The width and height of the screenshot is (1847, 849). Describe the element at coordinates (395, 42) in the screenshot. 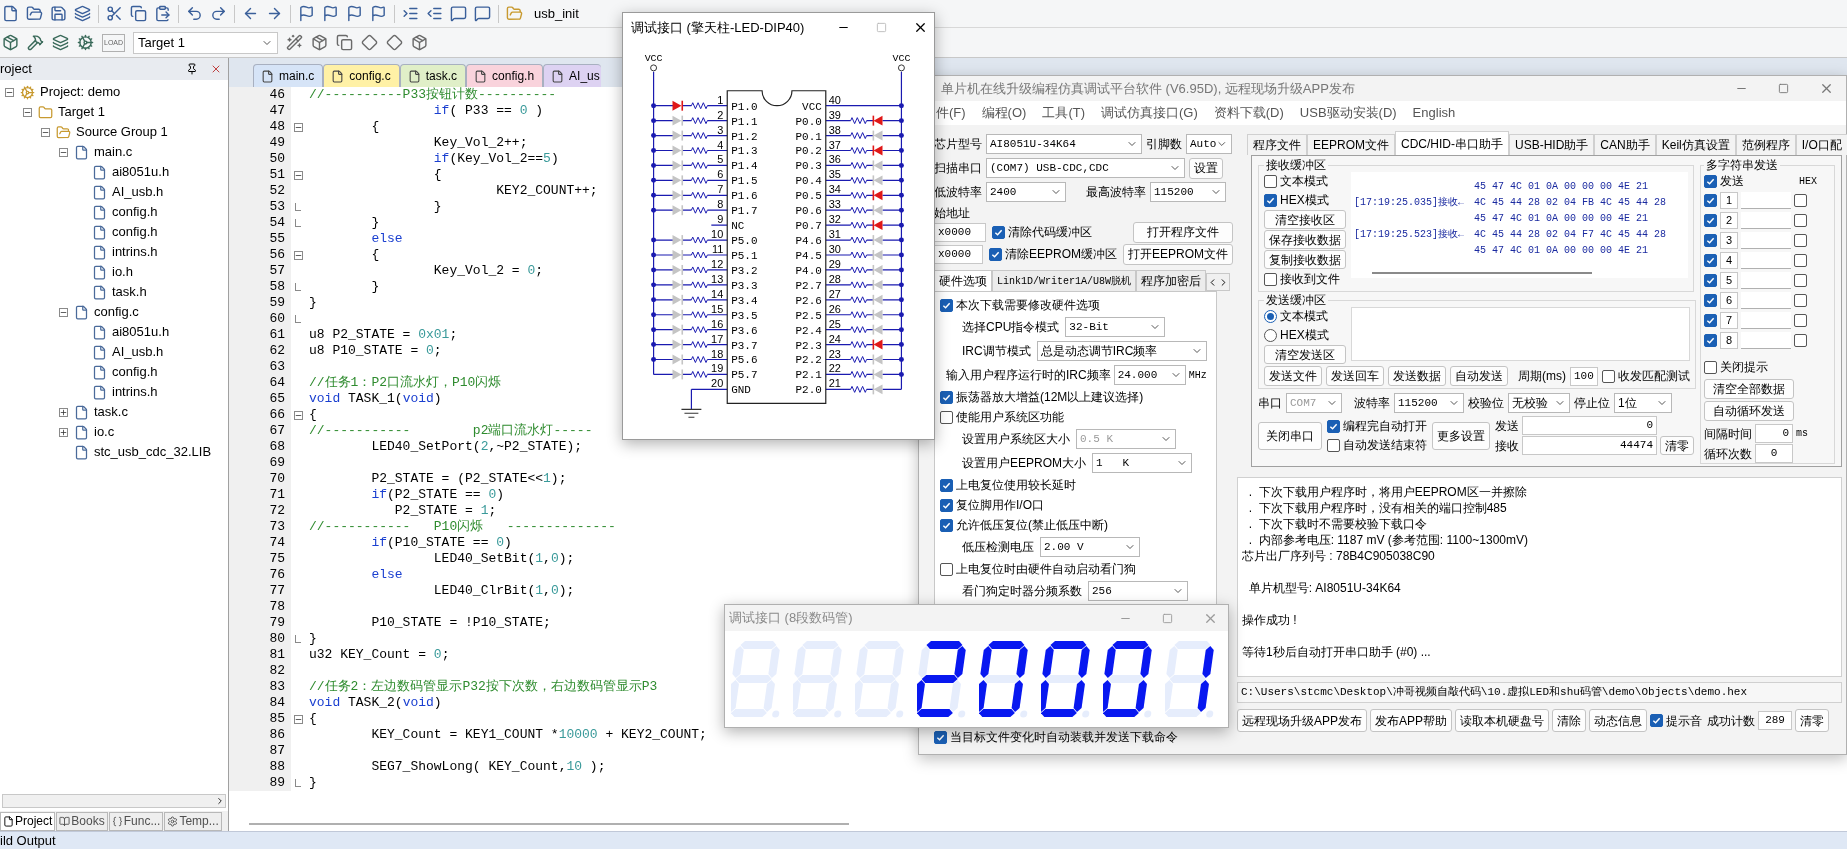

I see `diamond-icon` at that location.